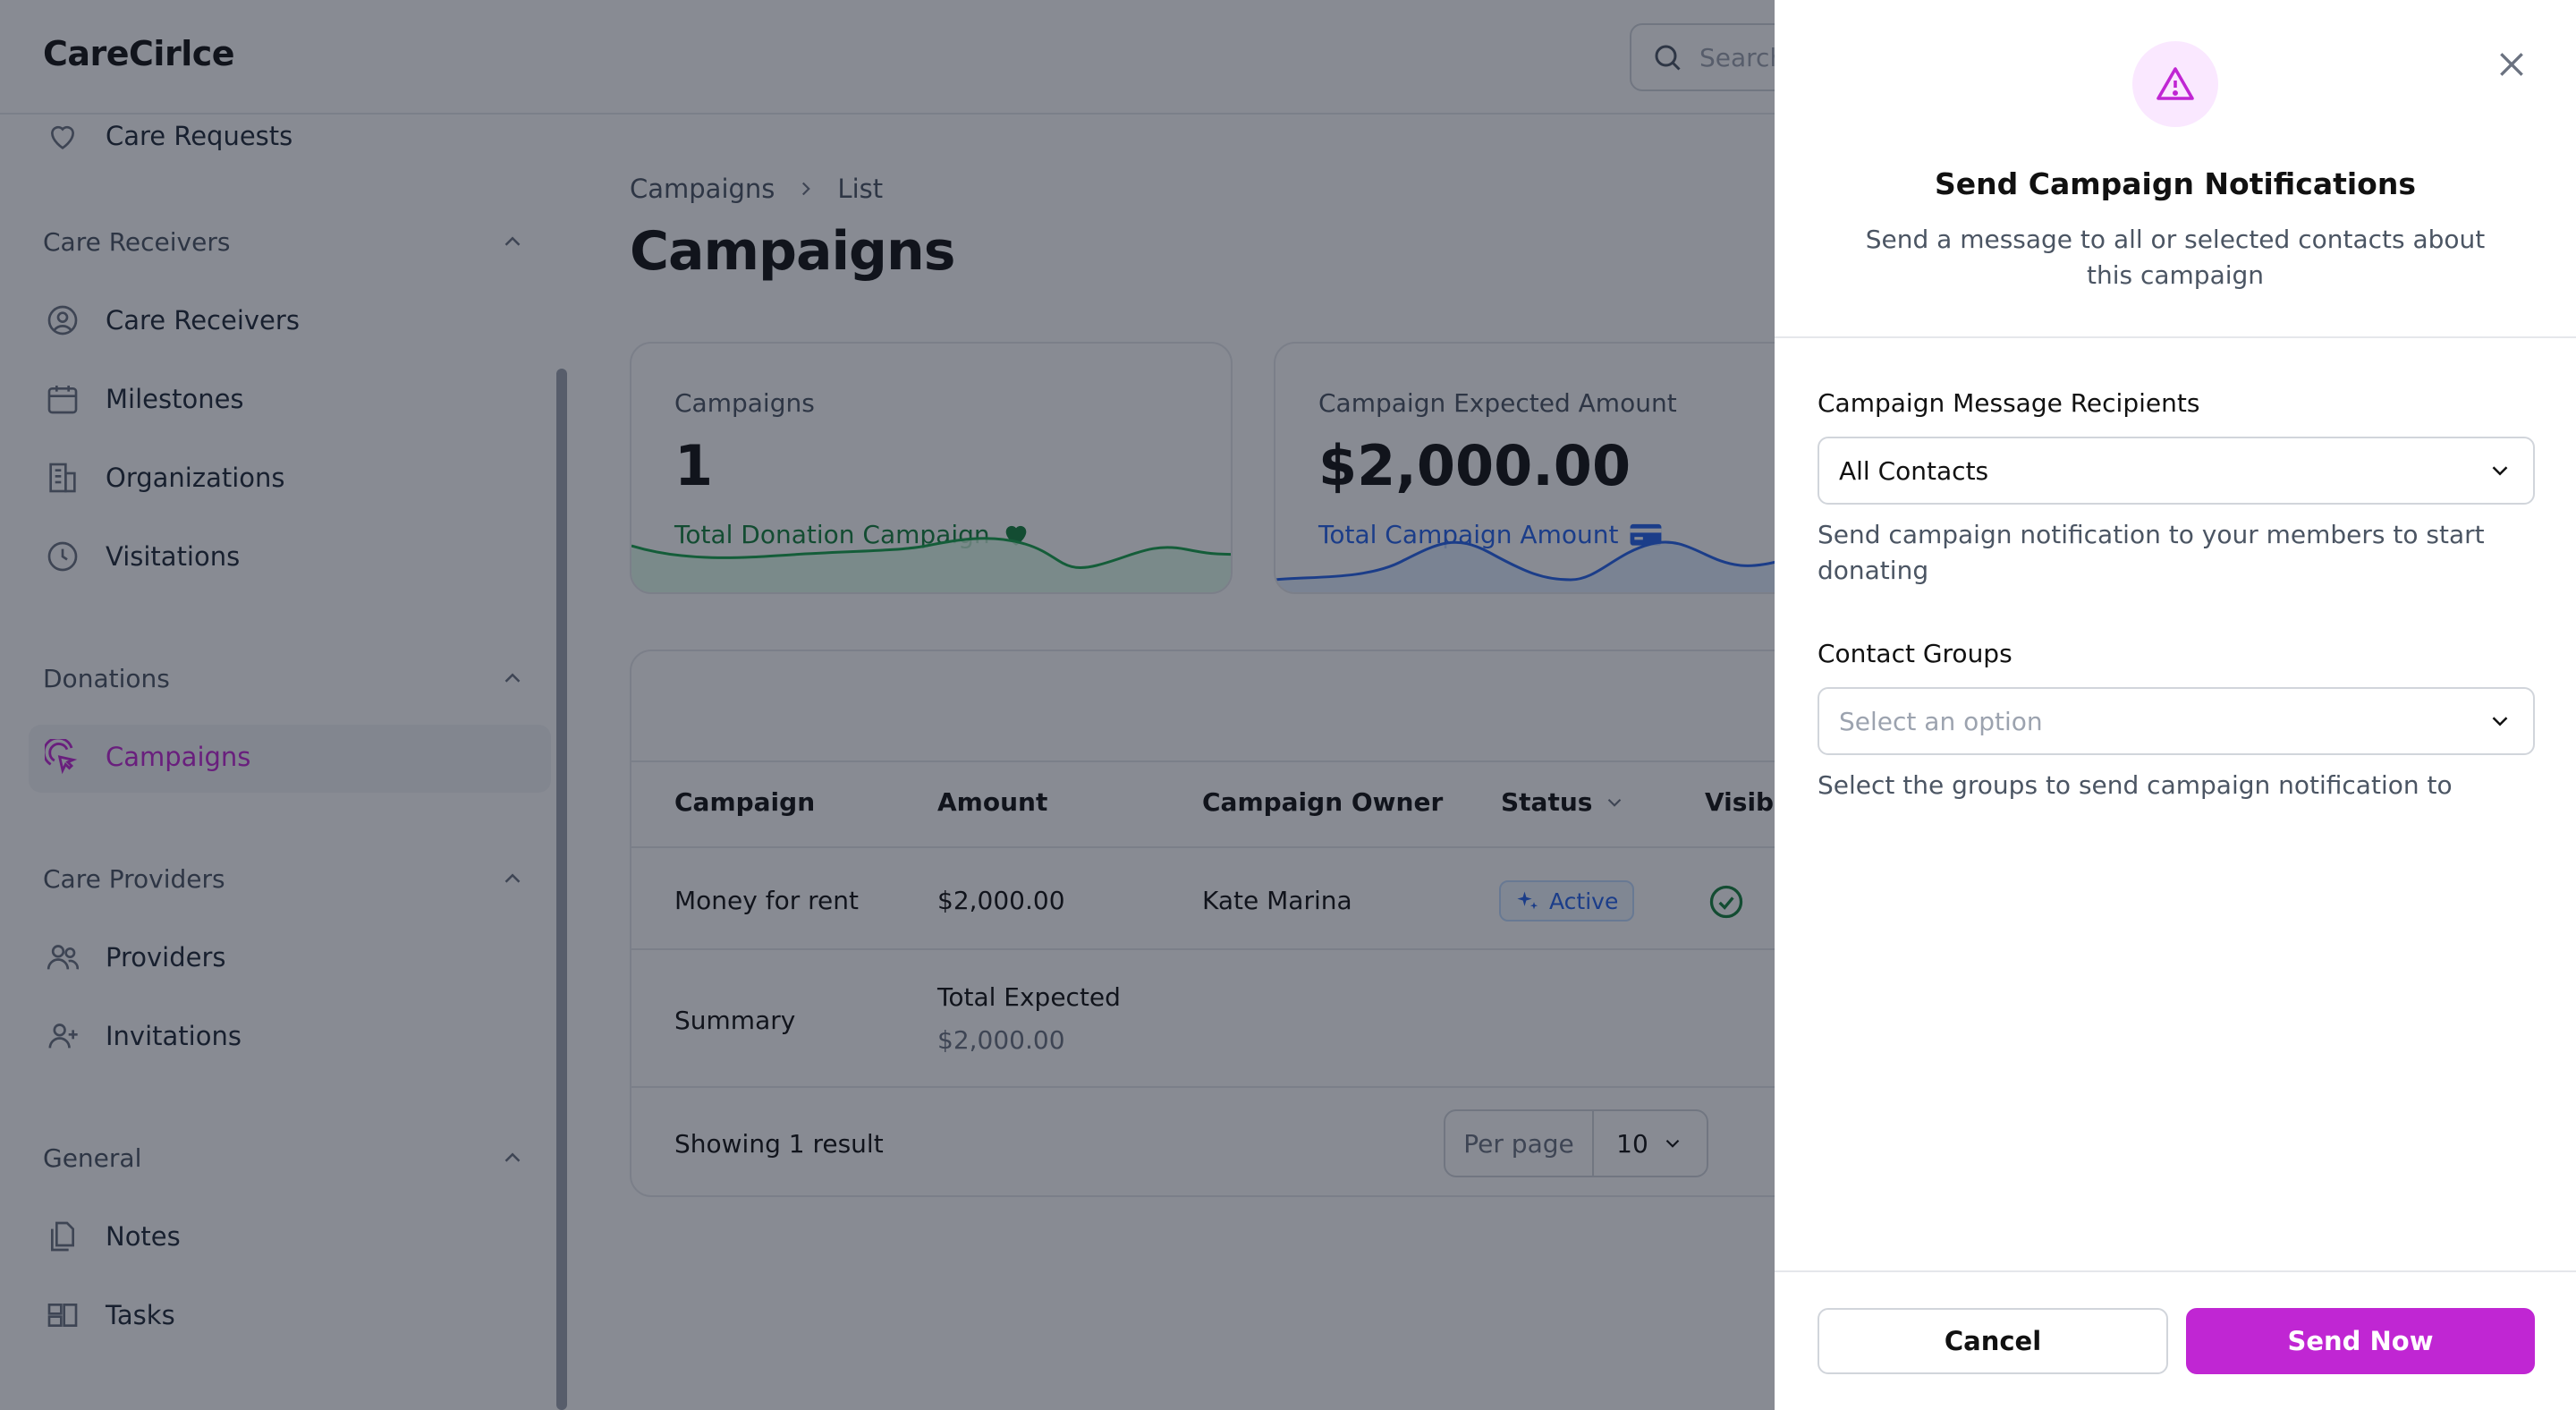 The image size is (2576, 1410). What do you see at coordinates (2176, 471) in the screenshot?
I see `recipients-select: All Contacts` at bounding box center [2176, 471].